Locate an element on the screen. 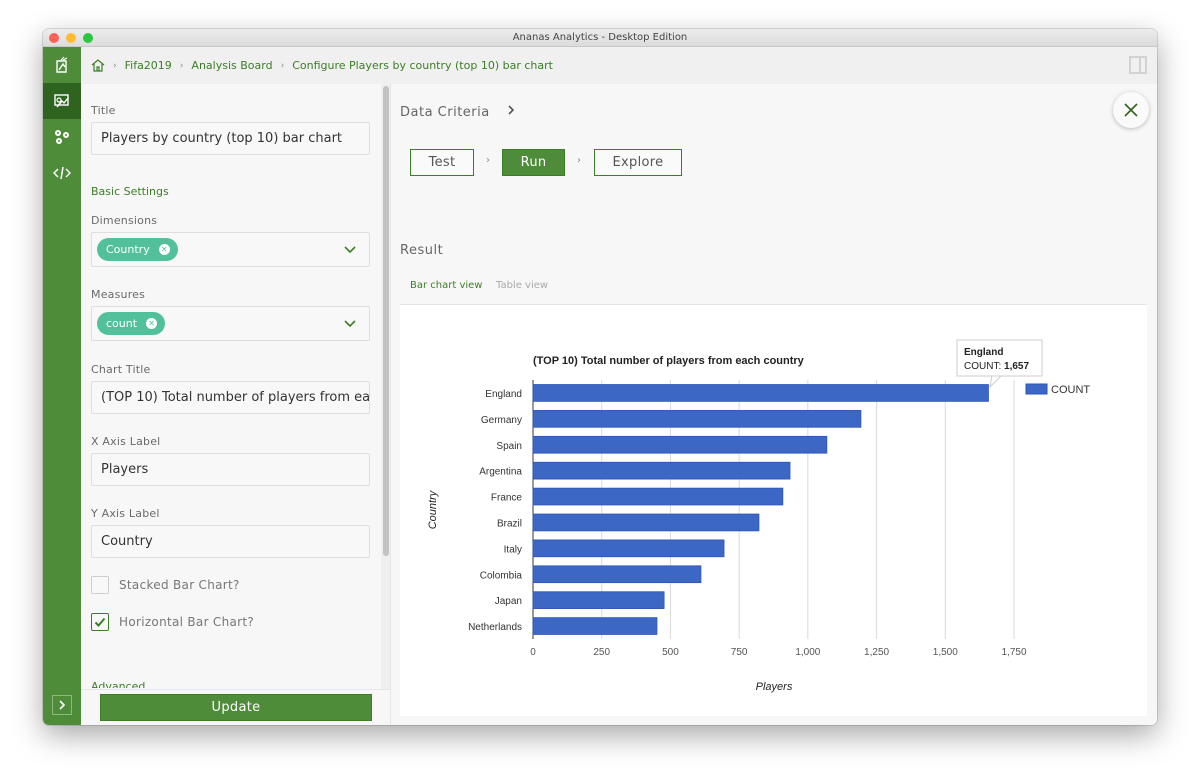 This screenshot has height=782, width=1200. y-tick-label: Argentina is located at coordinates (500, 472).